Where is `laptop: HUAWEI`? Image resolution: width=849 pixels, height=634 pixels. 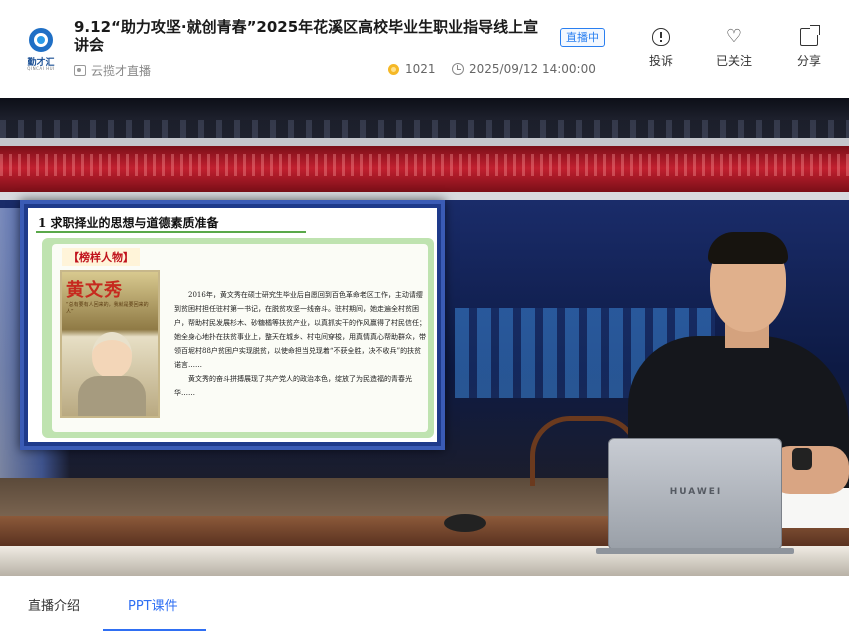
laptop: HUAWEI is located at coordinates (695, 494).